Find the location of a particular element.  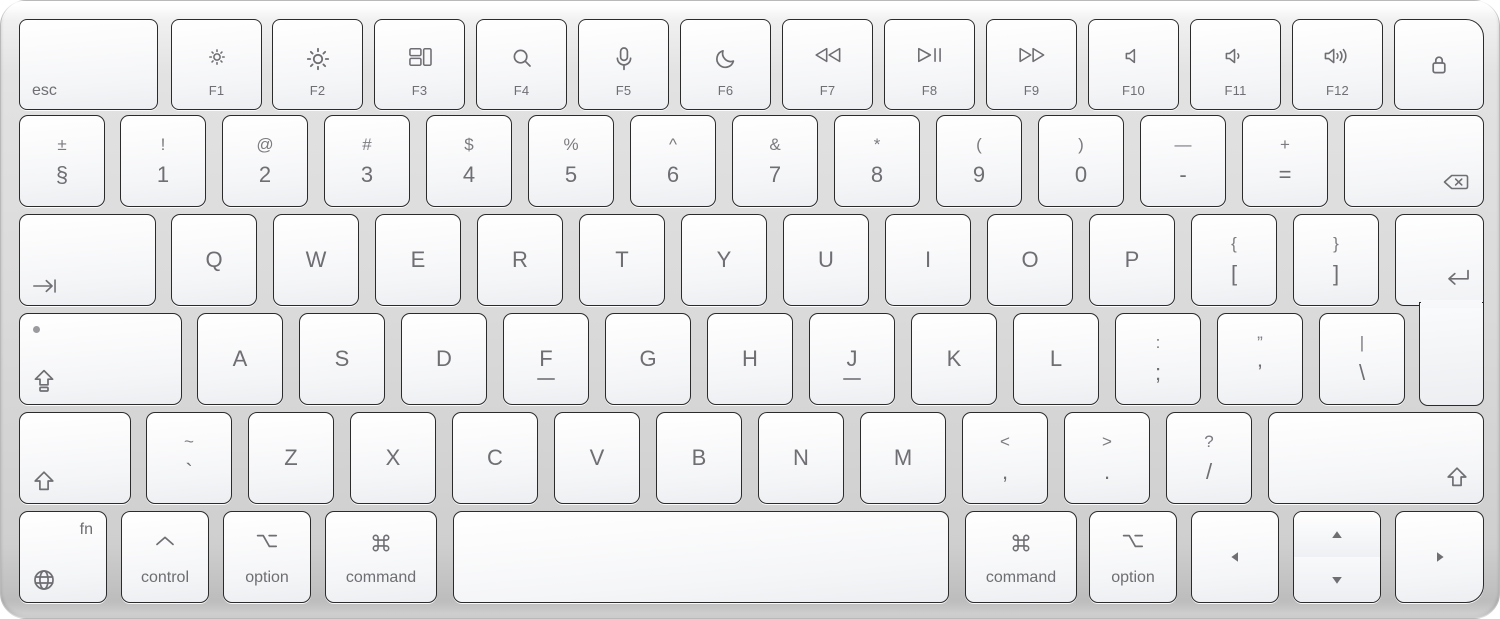

key-return is located at coordinates (1439, 310).